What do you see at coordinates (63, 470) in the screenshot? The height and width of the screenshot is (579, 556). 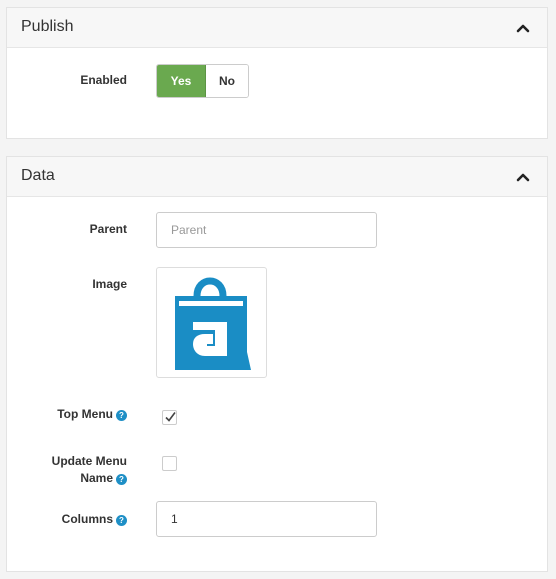 I see `update-menu-name-label: Update Menu Name?` at bounding box center [63, 470].